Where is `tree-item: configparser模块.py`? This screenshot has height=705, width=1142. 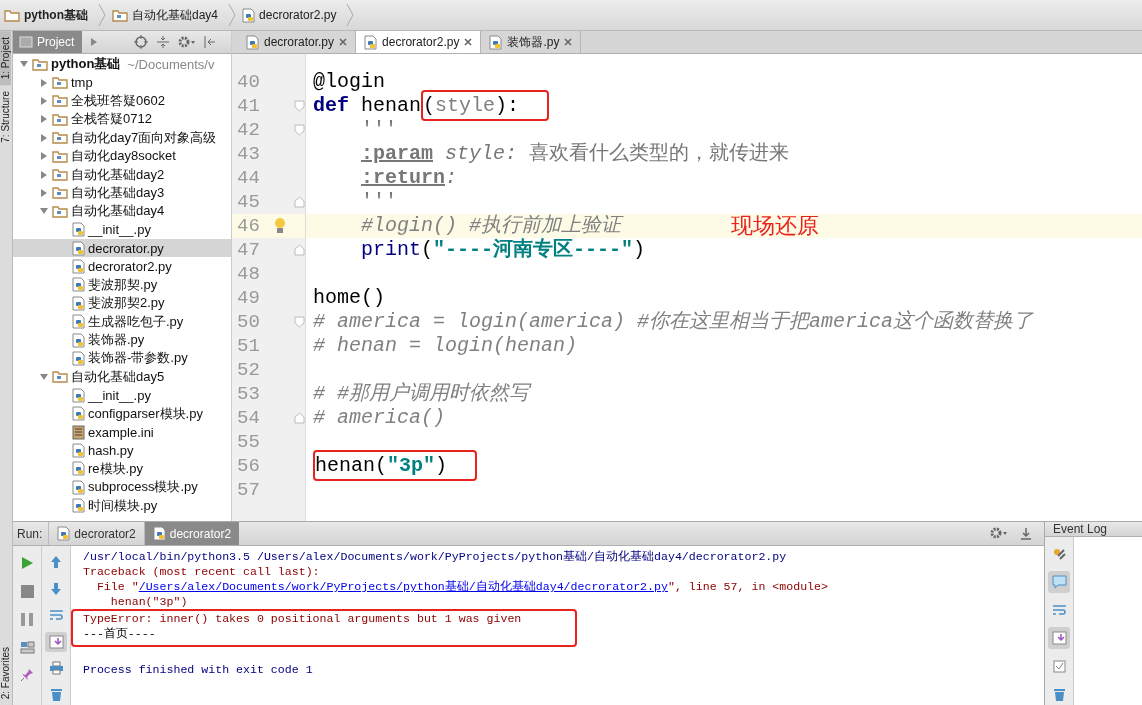 tree-item: configparser模块.py is located at coordinates (122, 413).